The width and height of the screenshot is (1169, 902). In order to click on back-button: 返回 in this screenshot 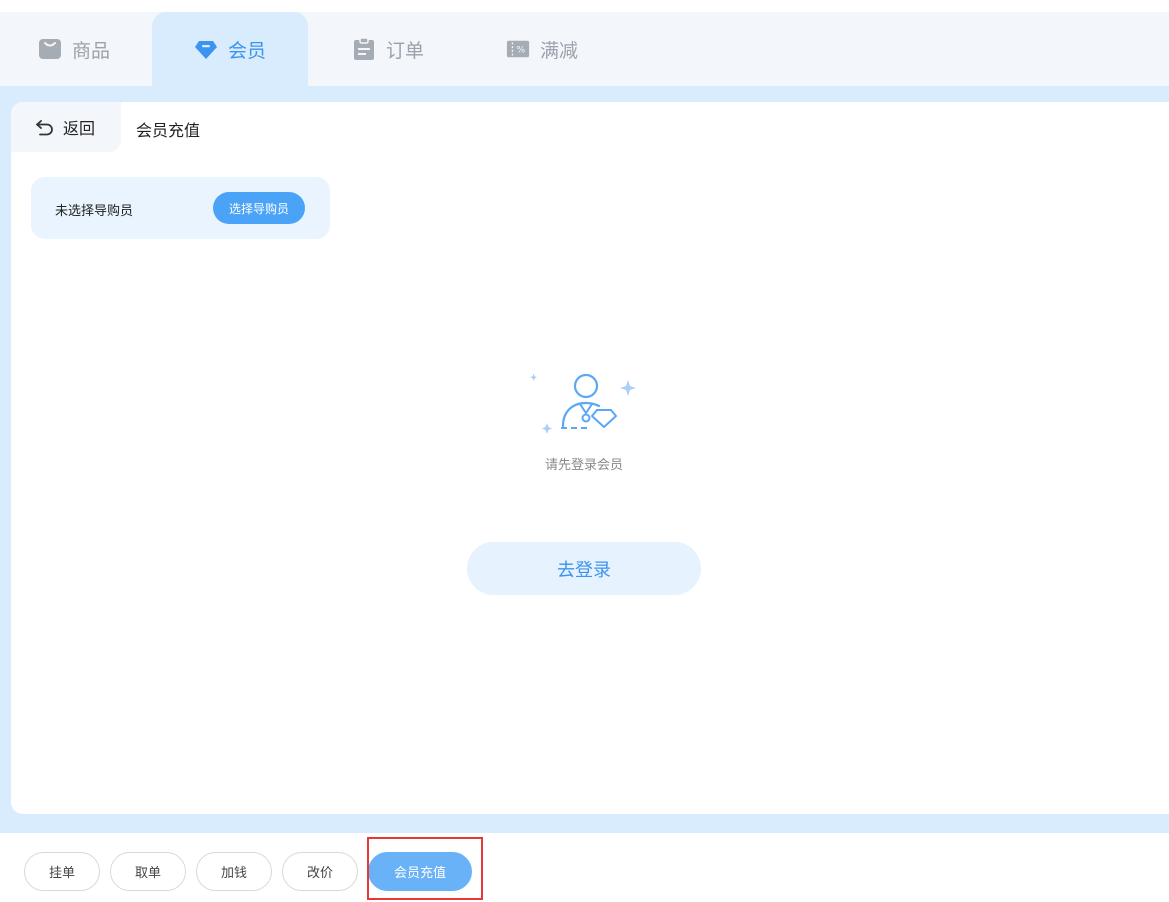, I will do `click(66, 127)`.